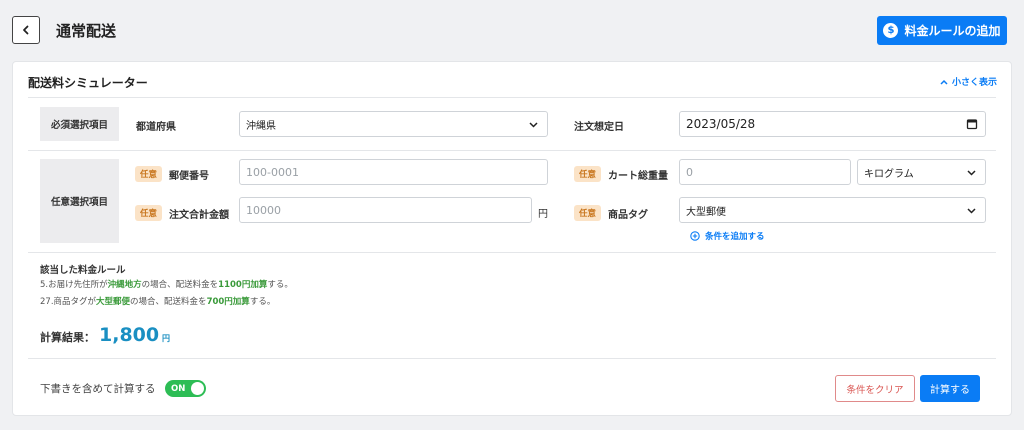 This screenshot has width=1024, height=430. What do you see at coordinates (158, 302) in the screenshot?
I see `matched-rule-line: 27.商品タグが大型郵便の場合、配送料金を700円加算する。` at bounding box center [158, 302].